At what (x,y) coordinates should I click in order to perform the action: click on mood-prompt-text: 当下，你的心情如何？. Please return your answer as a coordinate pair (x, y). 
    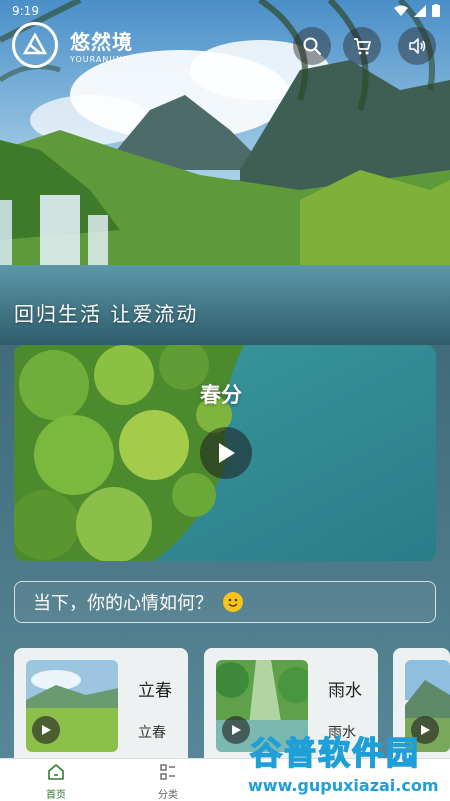
    Looking at the image, I should click on (123, 603).